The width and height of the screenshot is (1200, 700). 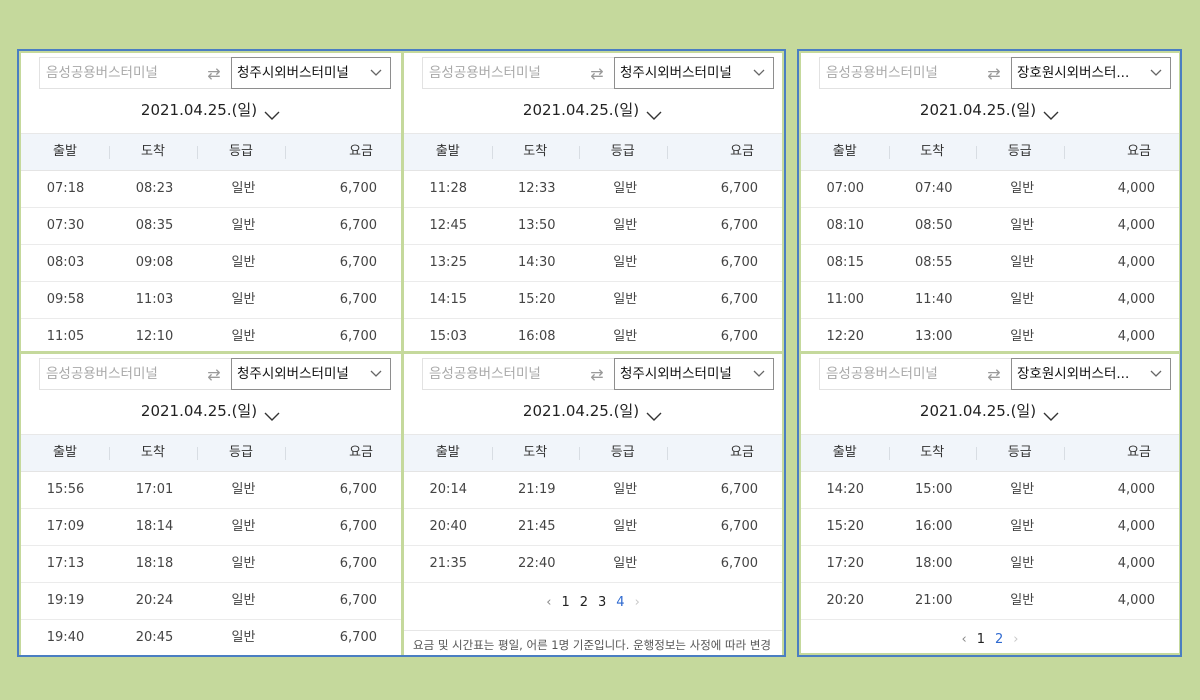 What do you see at coordinates (154, 489) in the screenshot?
I see `arrival-time: 17:01` at bounding box center [154, 489].